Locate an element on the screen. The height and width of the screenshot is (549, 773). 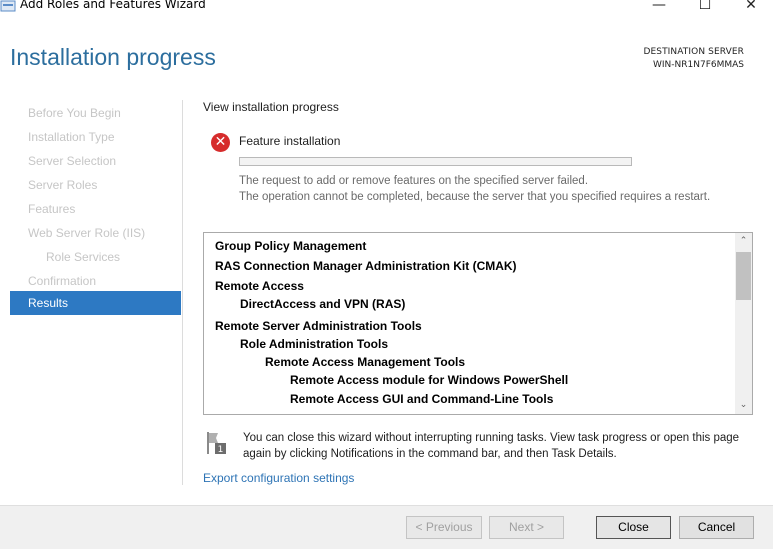
nav-item-features: Features is located at coordinates (52, 209).